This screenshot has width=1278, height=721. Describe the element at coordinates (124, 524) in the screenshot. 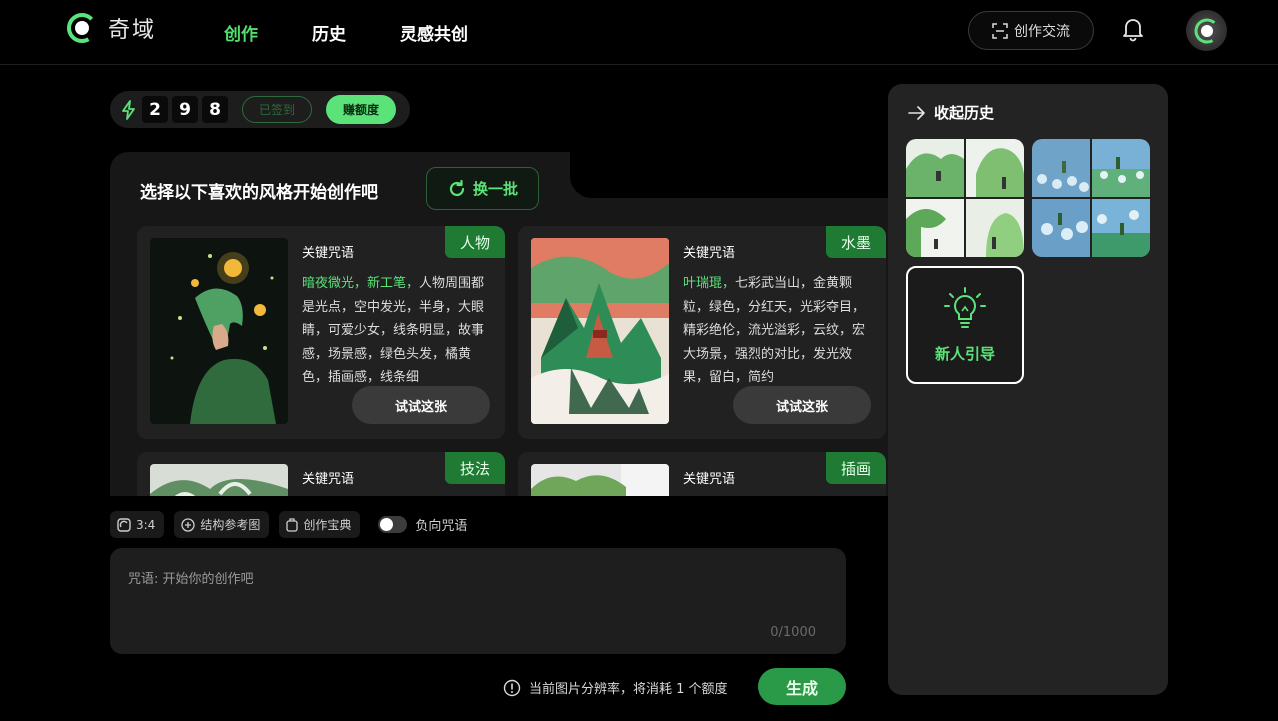

I see `ratio-icon` at that location.